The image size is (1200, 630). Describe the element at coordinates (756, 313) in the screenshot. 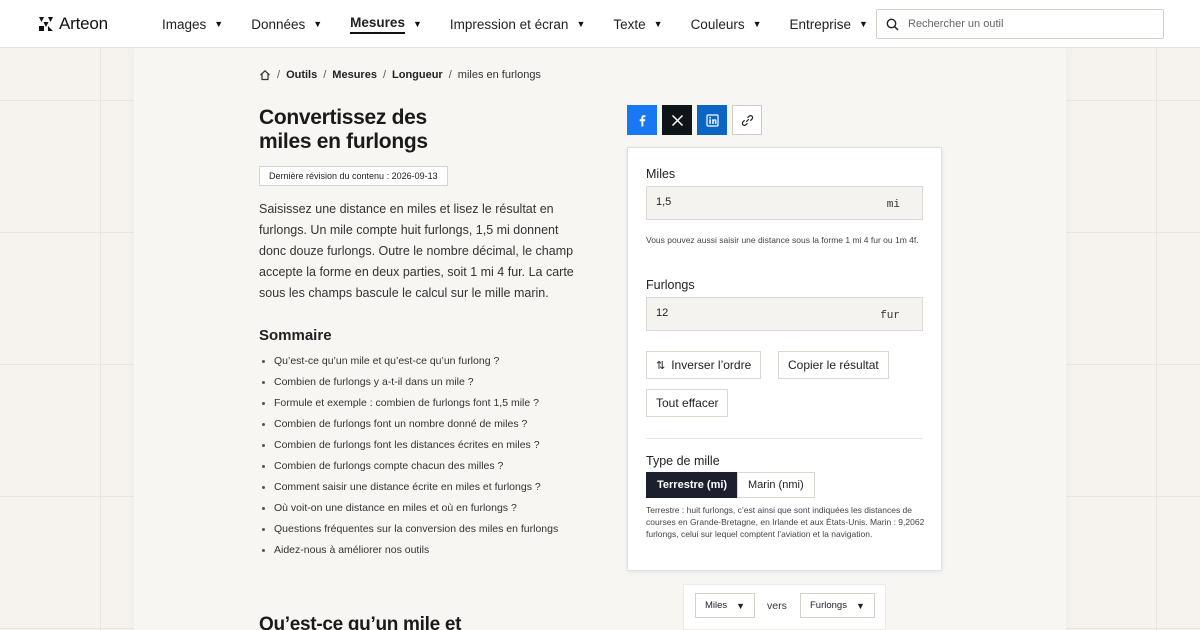

I see `furlongs-input` at that location.